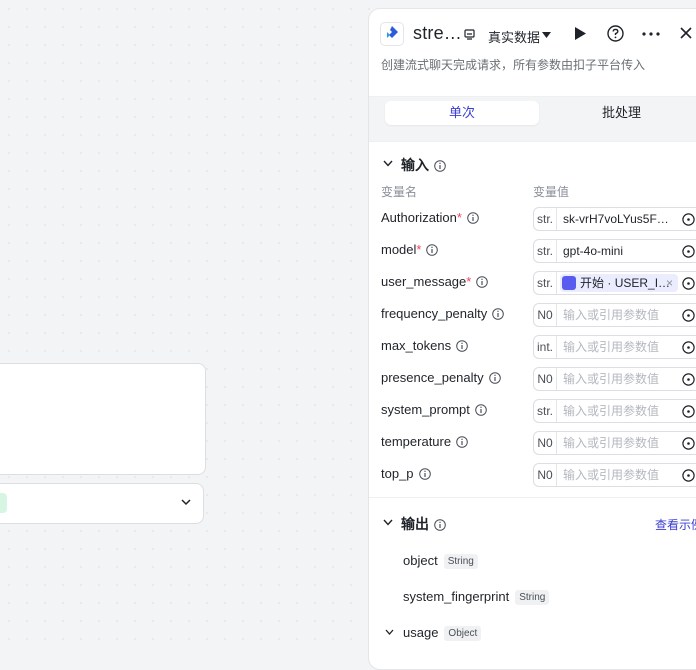  I want to click on top-p-field: N0 输入或引用参数值, so click(614, 475).